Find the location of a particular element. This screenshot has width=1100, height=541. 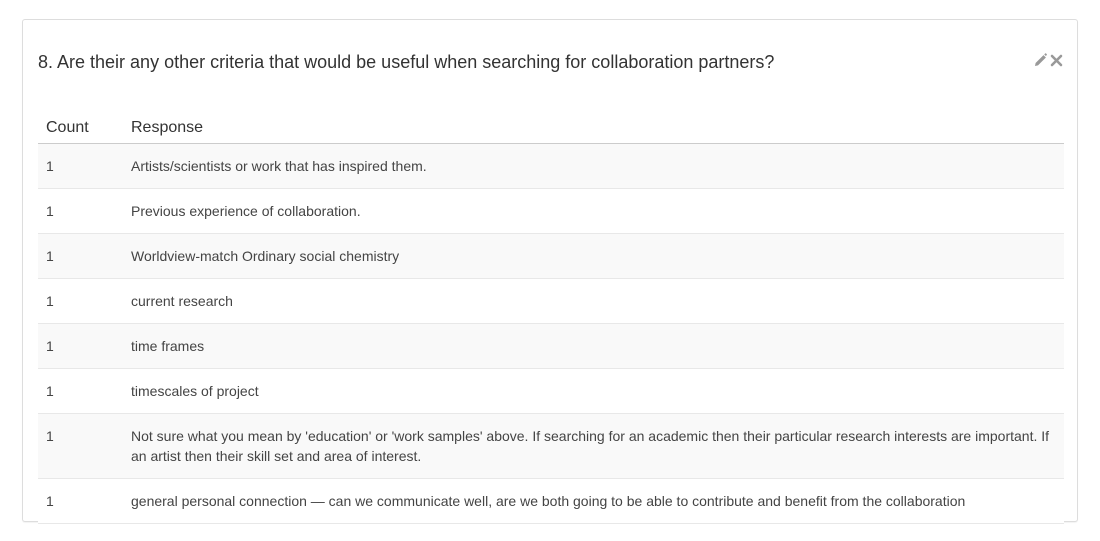

response-header: Response is located at coordinates (593, 128).